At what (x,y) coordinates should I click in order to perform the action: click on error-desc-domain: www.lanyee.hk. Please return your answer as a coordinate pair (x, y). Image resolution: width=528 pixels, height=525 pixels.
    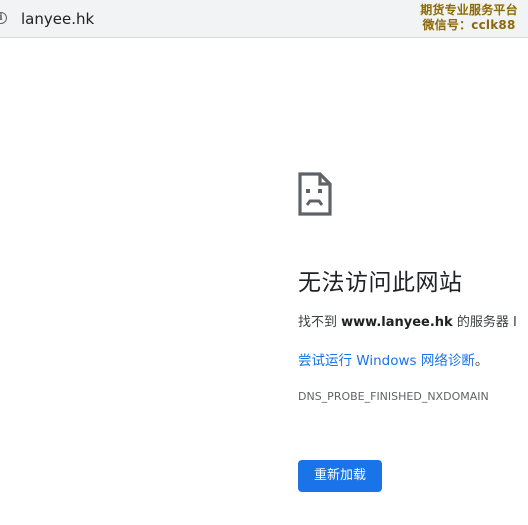
    Looking at the image, I should click on (397, 322).